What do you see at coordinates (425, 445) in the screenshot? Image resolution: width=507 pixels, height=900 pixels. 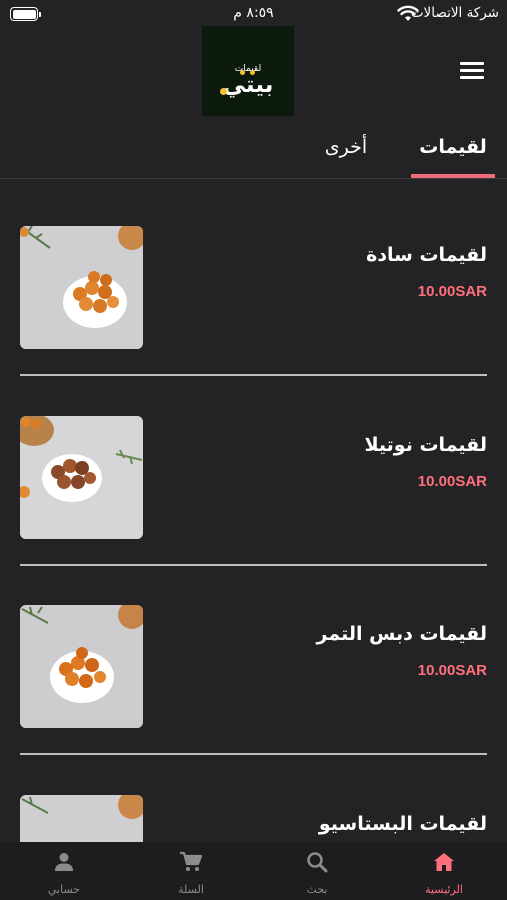 I see `product-name: لقيمات نوتيلا` at bounding box center [425, 445].